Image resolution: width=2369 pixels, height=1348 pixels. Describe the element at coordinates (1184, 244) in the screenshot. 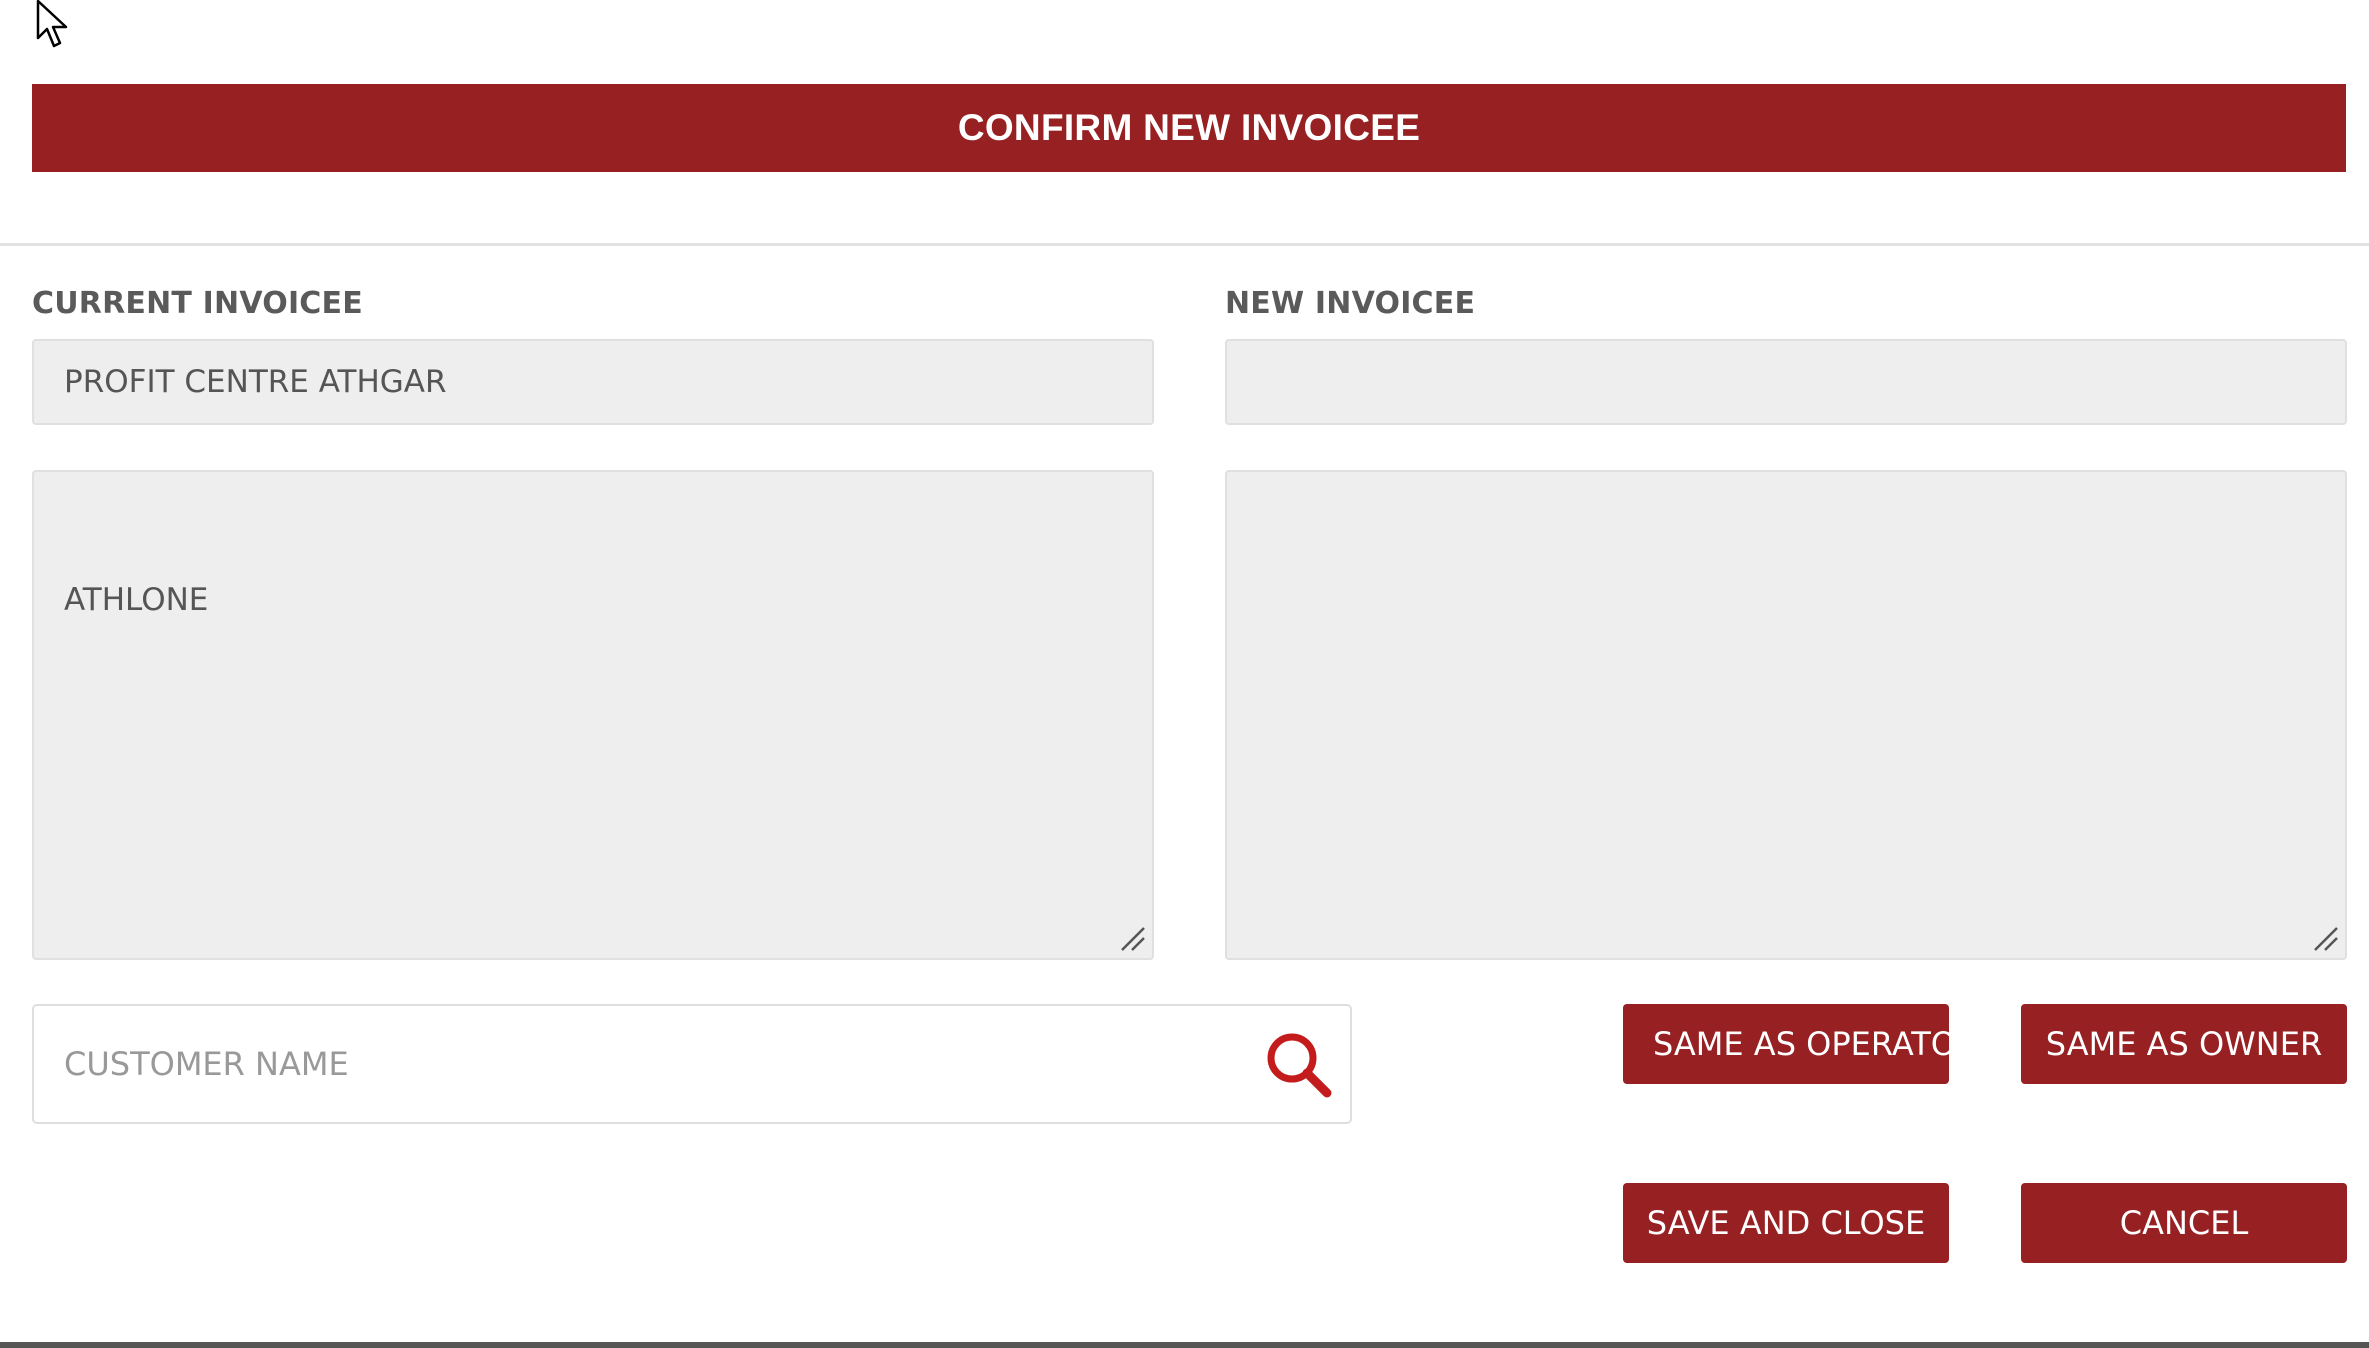

I see `divider` at that location.